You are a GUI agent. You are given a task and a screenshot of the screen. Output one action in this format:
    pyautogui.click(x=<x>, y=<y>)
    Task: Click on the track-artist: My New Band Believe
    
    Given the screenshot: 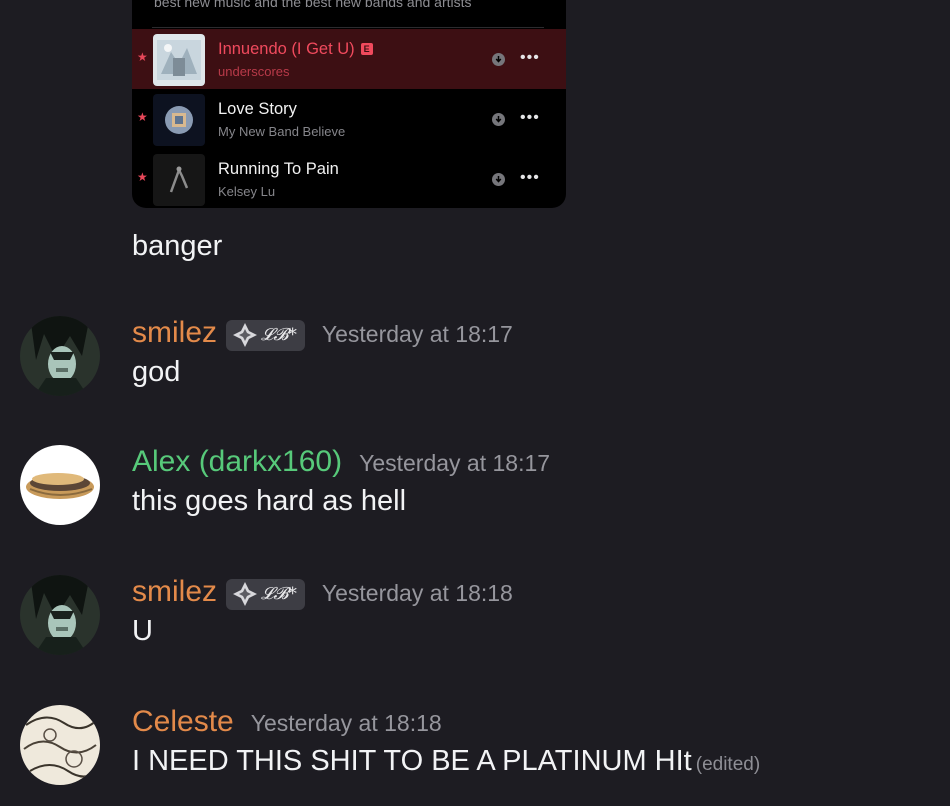 What is the action you would take?
    pyautogui.click(x=282, y=131)
    